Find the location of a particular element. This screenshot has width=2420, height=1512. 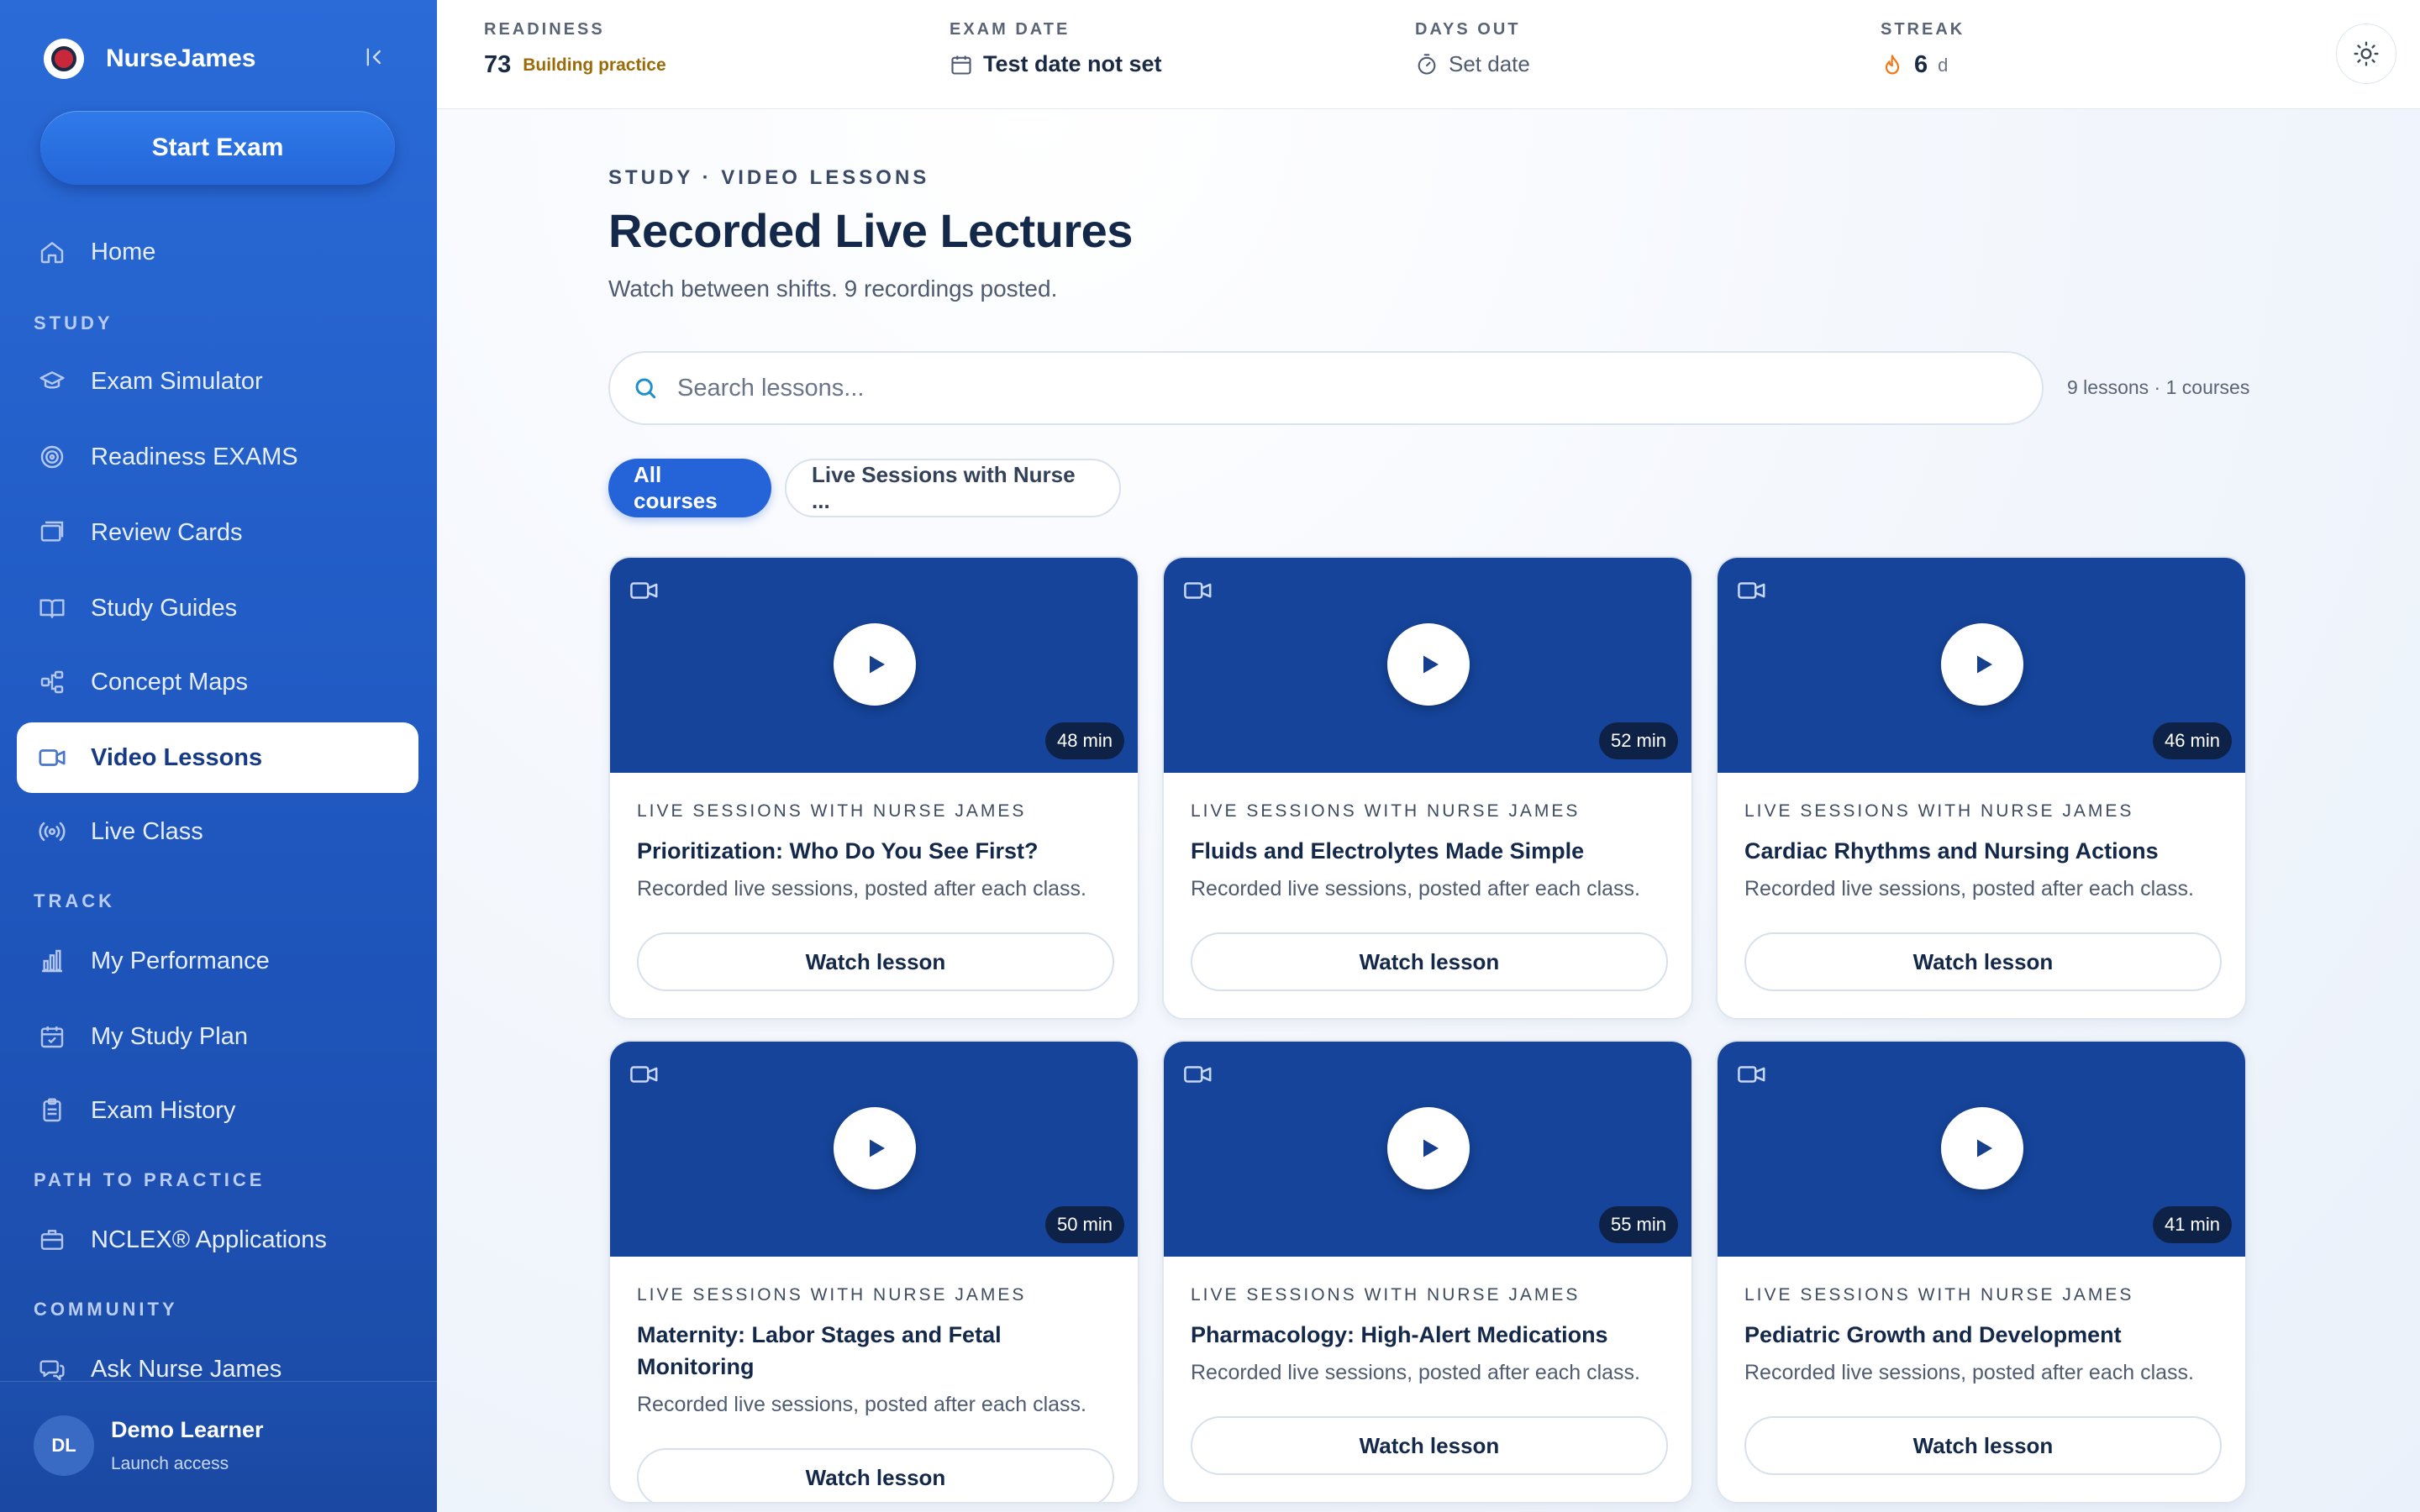

stat-days-out: DAYS OUT Set date is located at coordinates (1472, 48).